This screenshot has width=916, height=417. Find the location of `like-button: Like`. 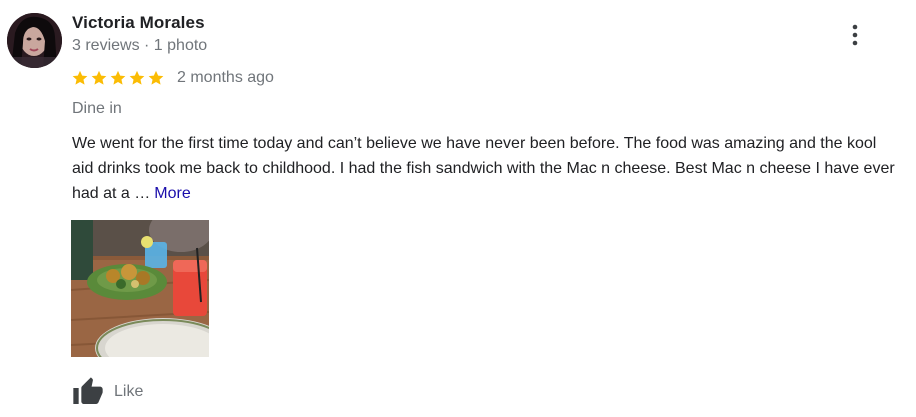

like-button: Like is located at coordinates (107, 392).